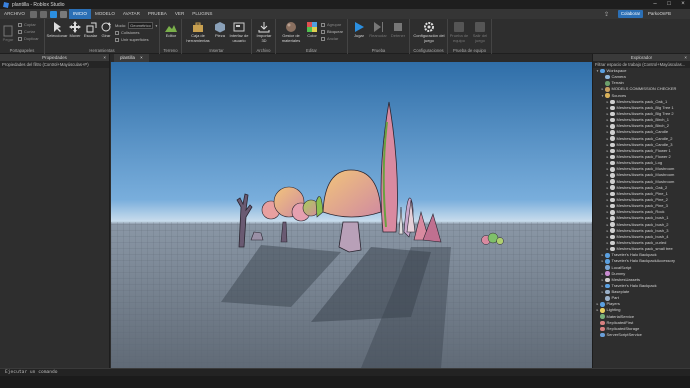  I want to click on mode-select: Modo: Geométrico ▼, so click(136, 25).